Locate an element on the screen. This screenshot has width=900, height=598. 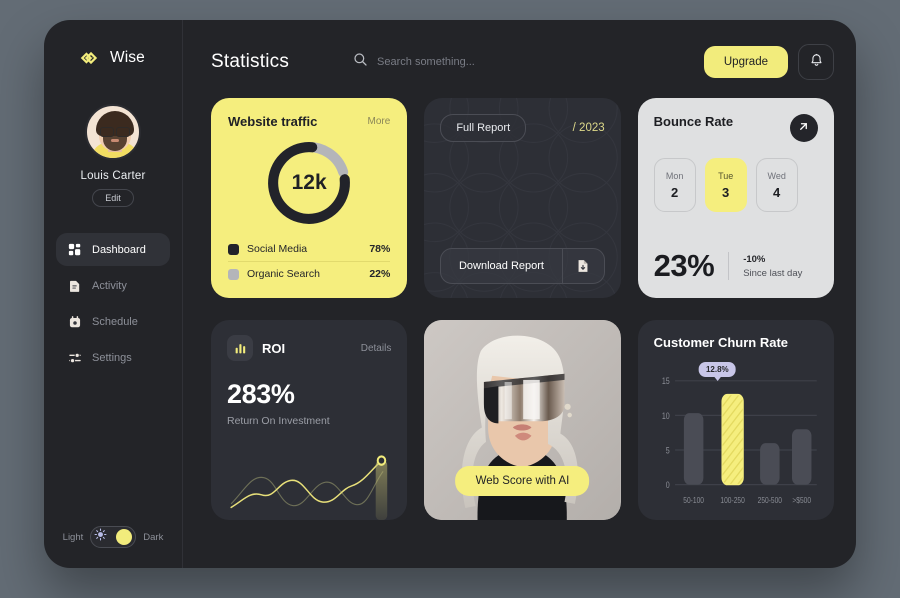
web-score-button: Web Score with AI is located at coordinates (522, 481).